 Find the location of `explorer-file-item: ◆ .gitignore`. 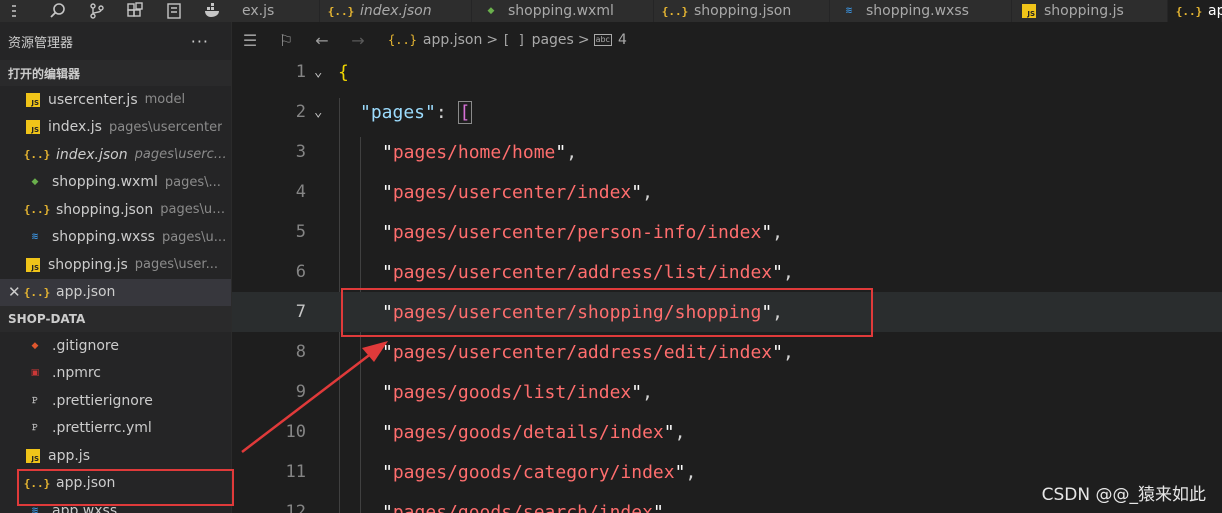

explorer-file-item: ◆ .gitignore is located at coordinates (115, 346).